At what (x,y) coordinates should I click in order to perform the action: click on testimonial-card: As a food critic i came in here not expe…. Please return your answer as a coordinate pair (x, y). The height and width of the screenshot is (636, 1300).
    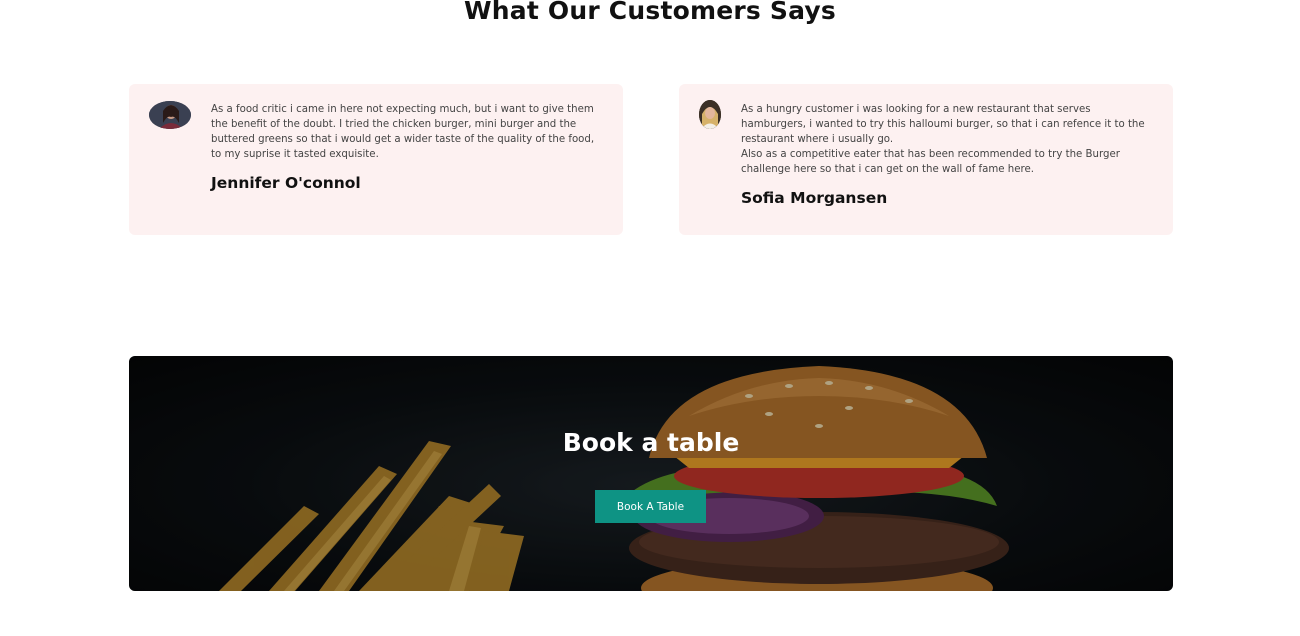
    Looking at the image, I should click on (376, 159).